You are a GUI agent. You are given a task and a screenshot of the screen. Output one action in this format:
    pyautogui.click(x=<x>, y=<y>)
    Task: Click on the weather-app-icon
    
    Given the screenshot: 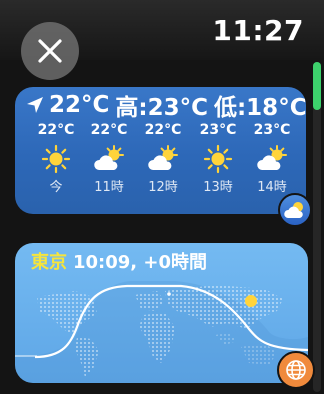 What is the action you would take?
    pyautogui.click(x=293, y=210)
    